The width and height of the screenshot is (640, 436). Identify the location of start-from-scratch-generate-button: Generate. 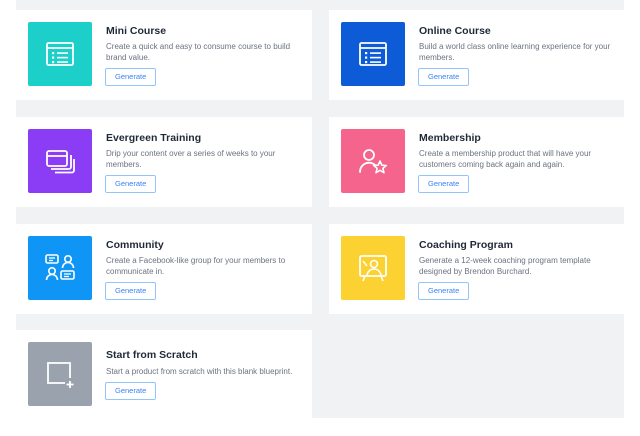
(131, 391).